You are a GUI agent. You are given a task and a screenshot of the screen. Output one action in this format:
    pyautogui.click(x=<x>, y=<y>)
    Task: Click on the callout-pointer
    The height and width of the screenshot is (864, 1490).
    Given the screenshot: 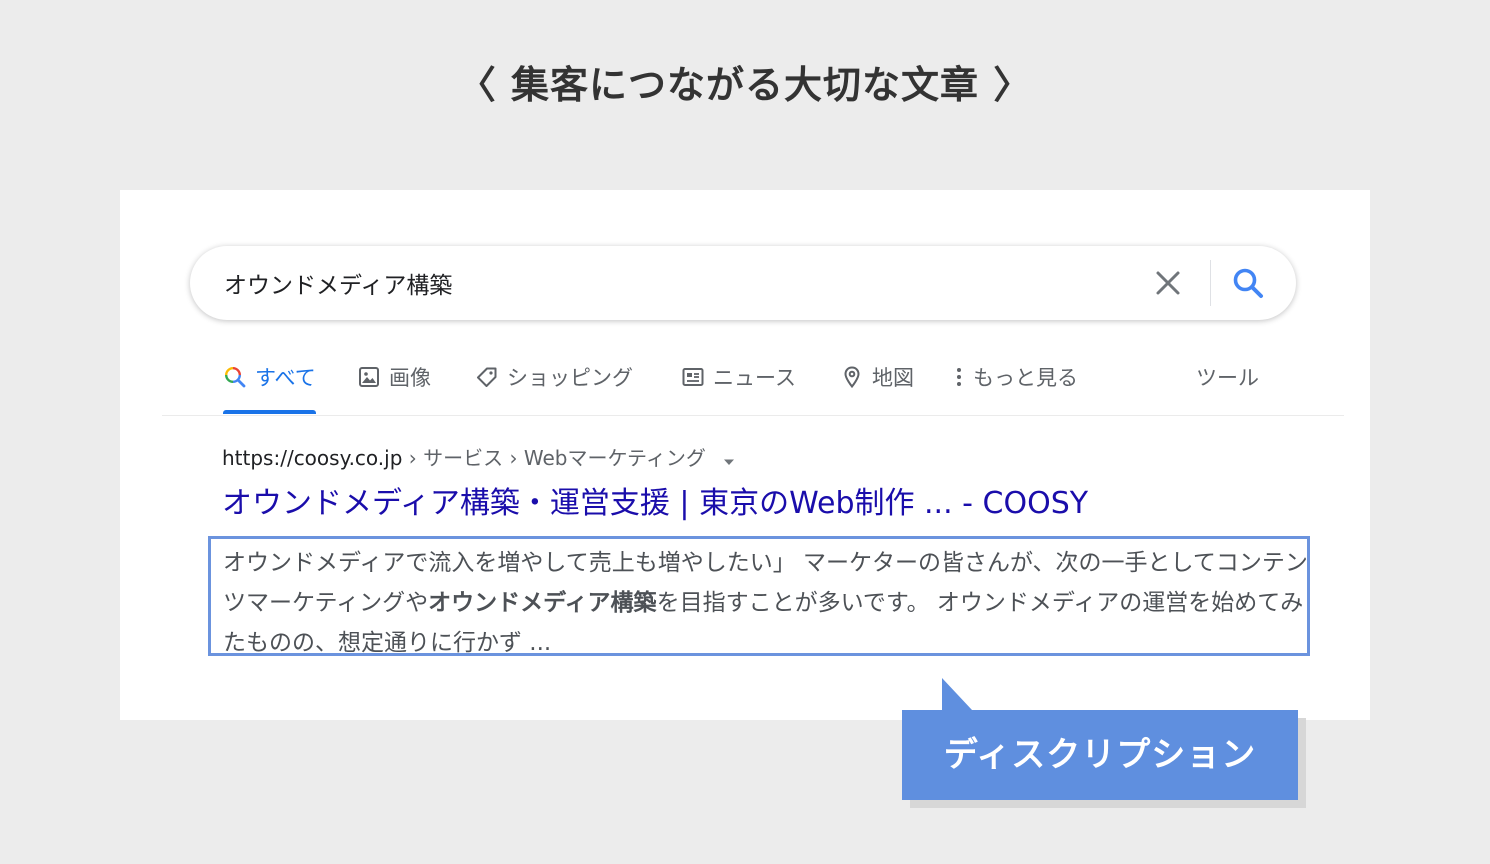 What is the action you would take?
    pyautogui.click(x=957, y=694)
    